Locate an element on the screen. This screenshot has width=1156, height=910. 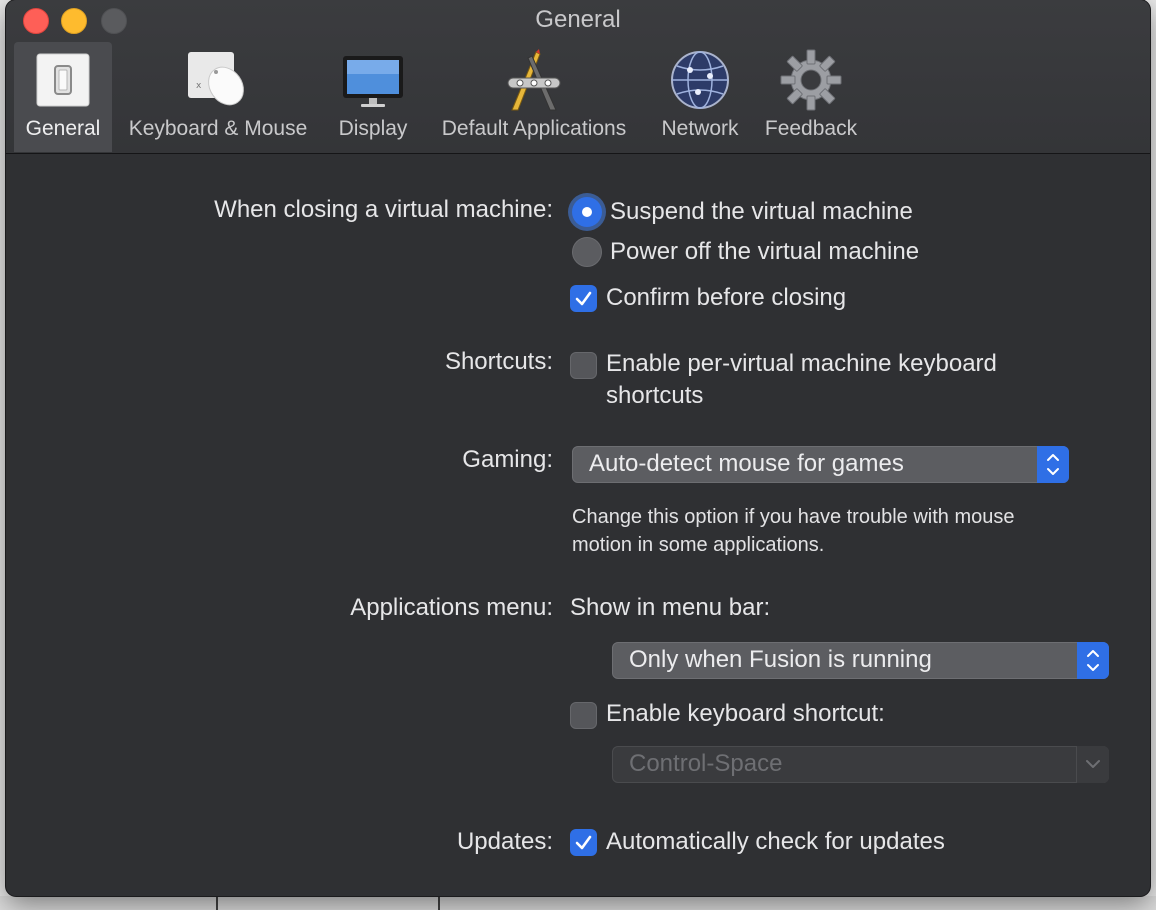
per-vm-shortcuts-label: Enable per-virtual machine keyboard is located at coordinates (801, 364).